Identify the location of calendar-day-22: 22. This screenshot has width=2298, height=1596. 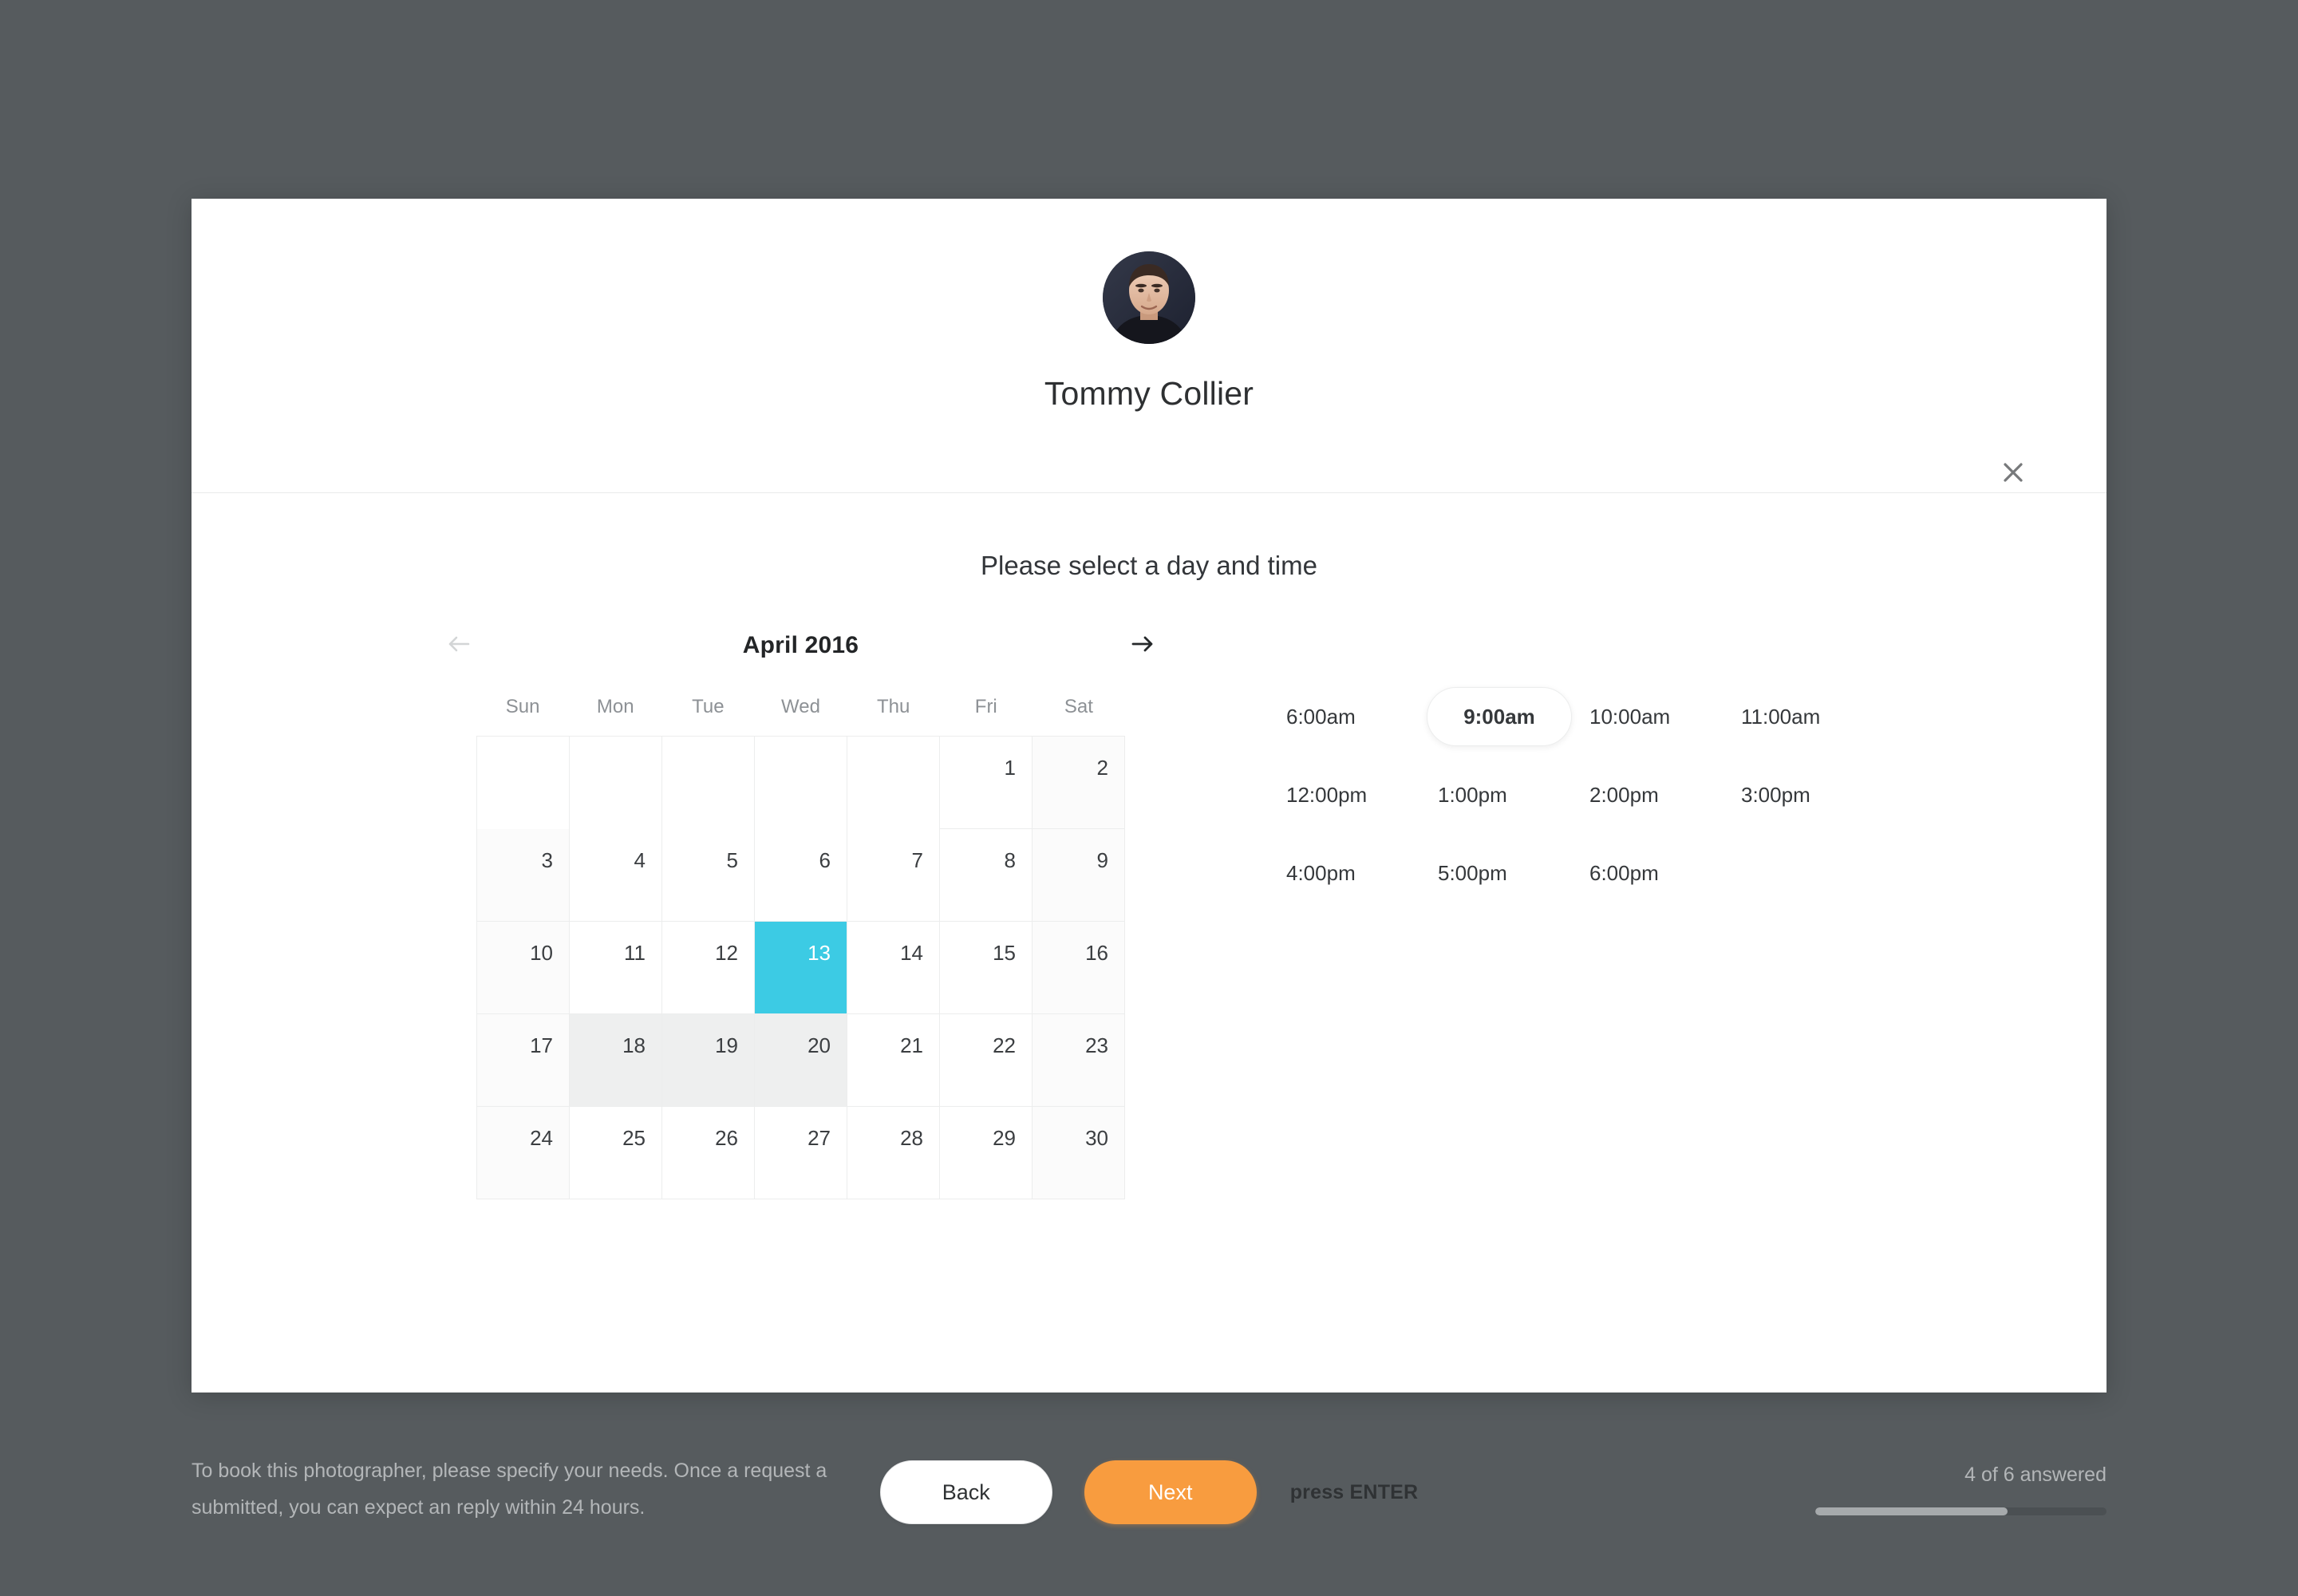
(987, 1060).